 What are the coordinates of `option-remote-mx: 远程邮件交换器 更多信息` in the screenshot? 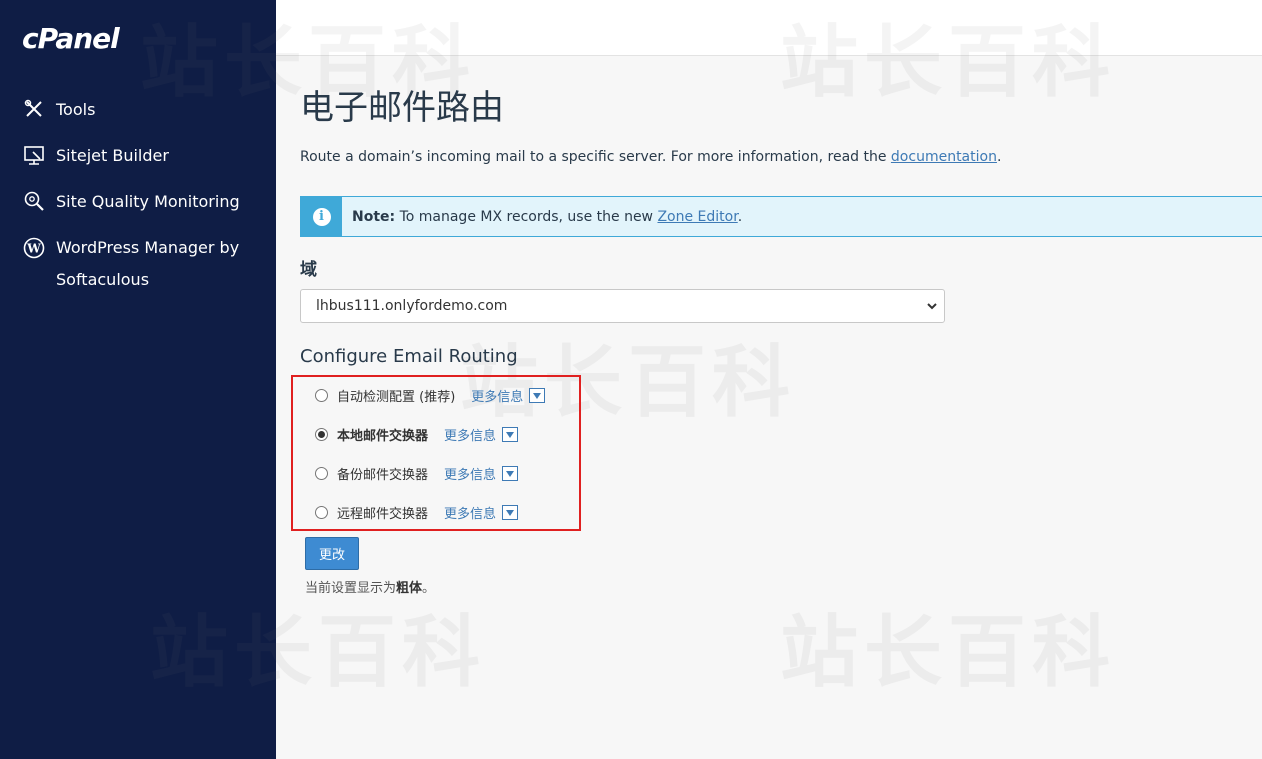 It's located at (417, 512).